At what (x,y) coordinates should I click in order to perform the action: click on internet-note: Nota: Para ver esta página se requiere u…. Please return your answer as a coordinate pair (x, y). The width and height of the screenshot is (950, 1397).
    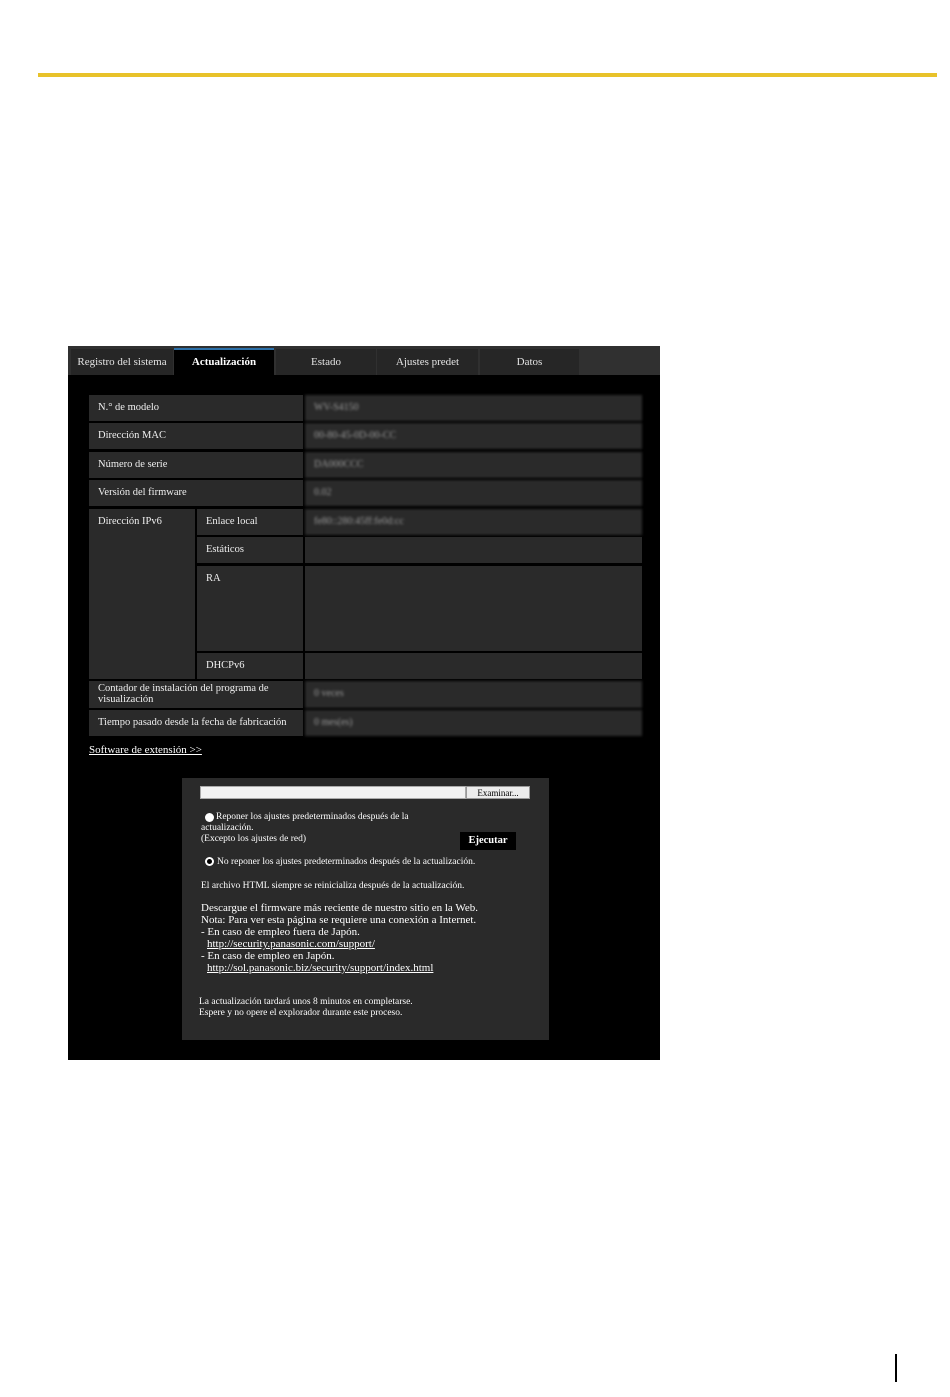
    Looking at the image, I should click on (339, 920).